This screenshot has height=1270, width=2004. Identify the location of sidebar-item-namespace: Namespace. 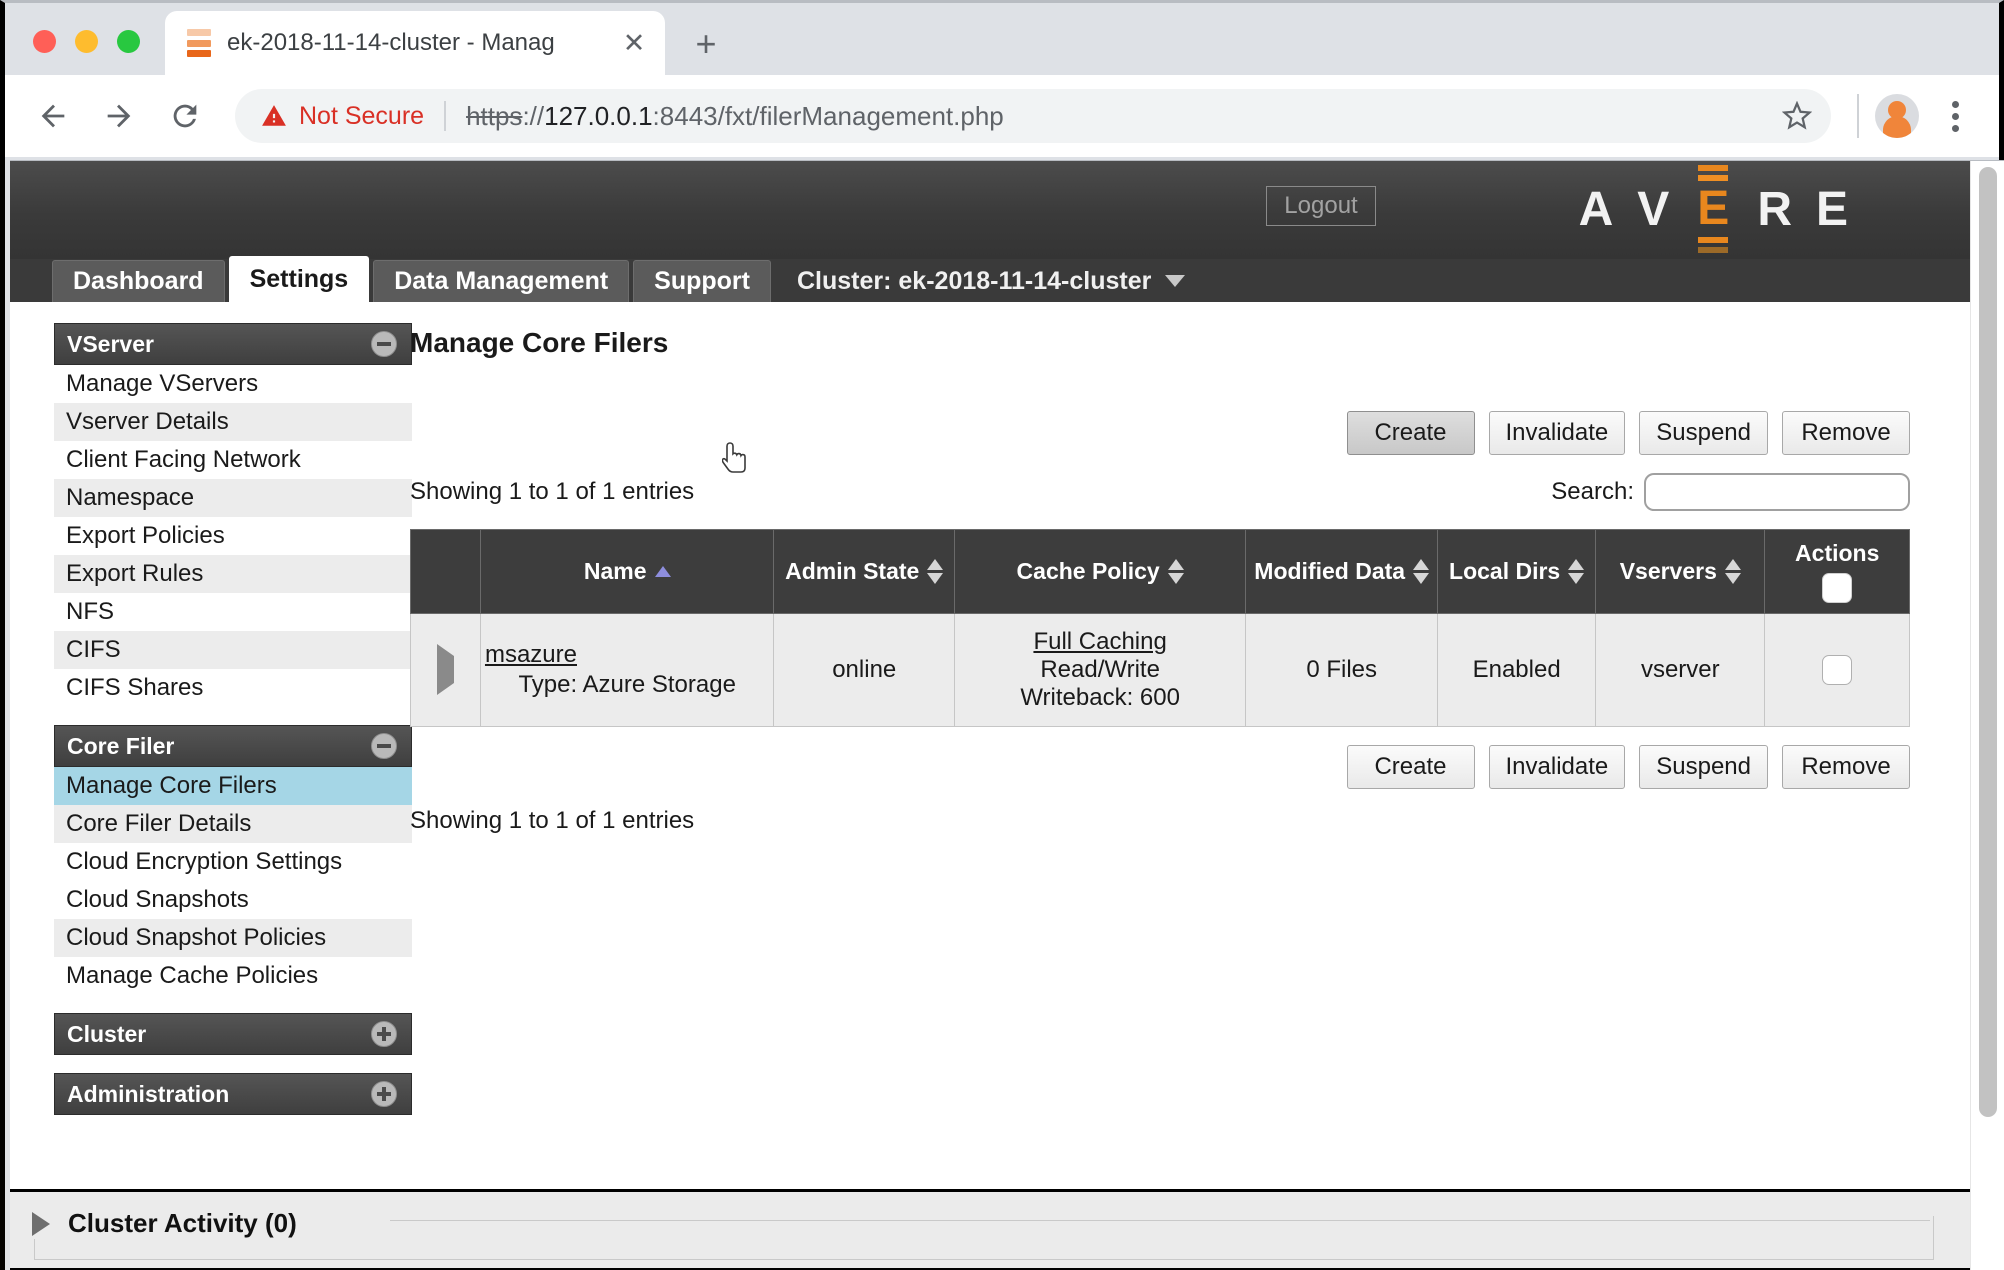
(233, 498).